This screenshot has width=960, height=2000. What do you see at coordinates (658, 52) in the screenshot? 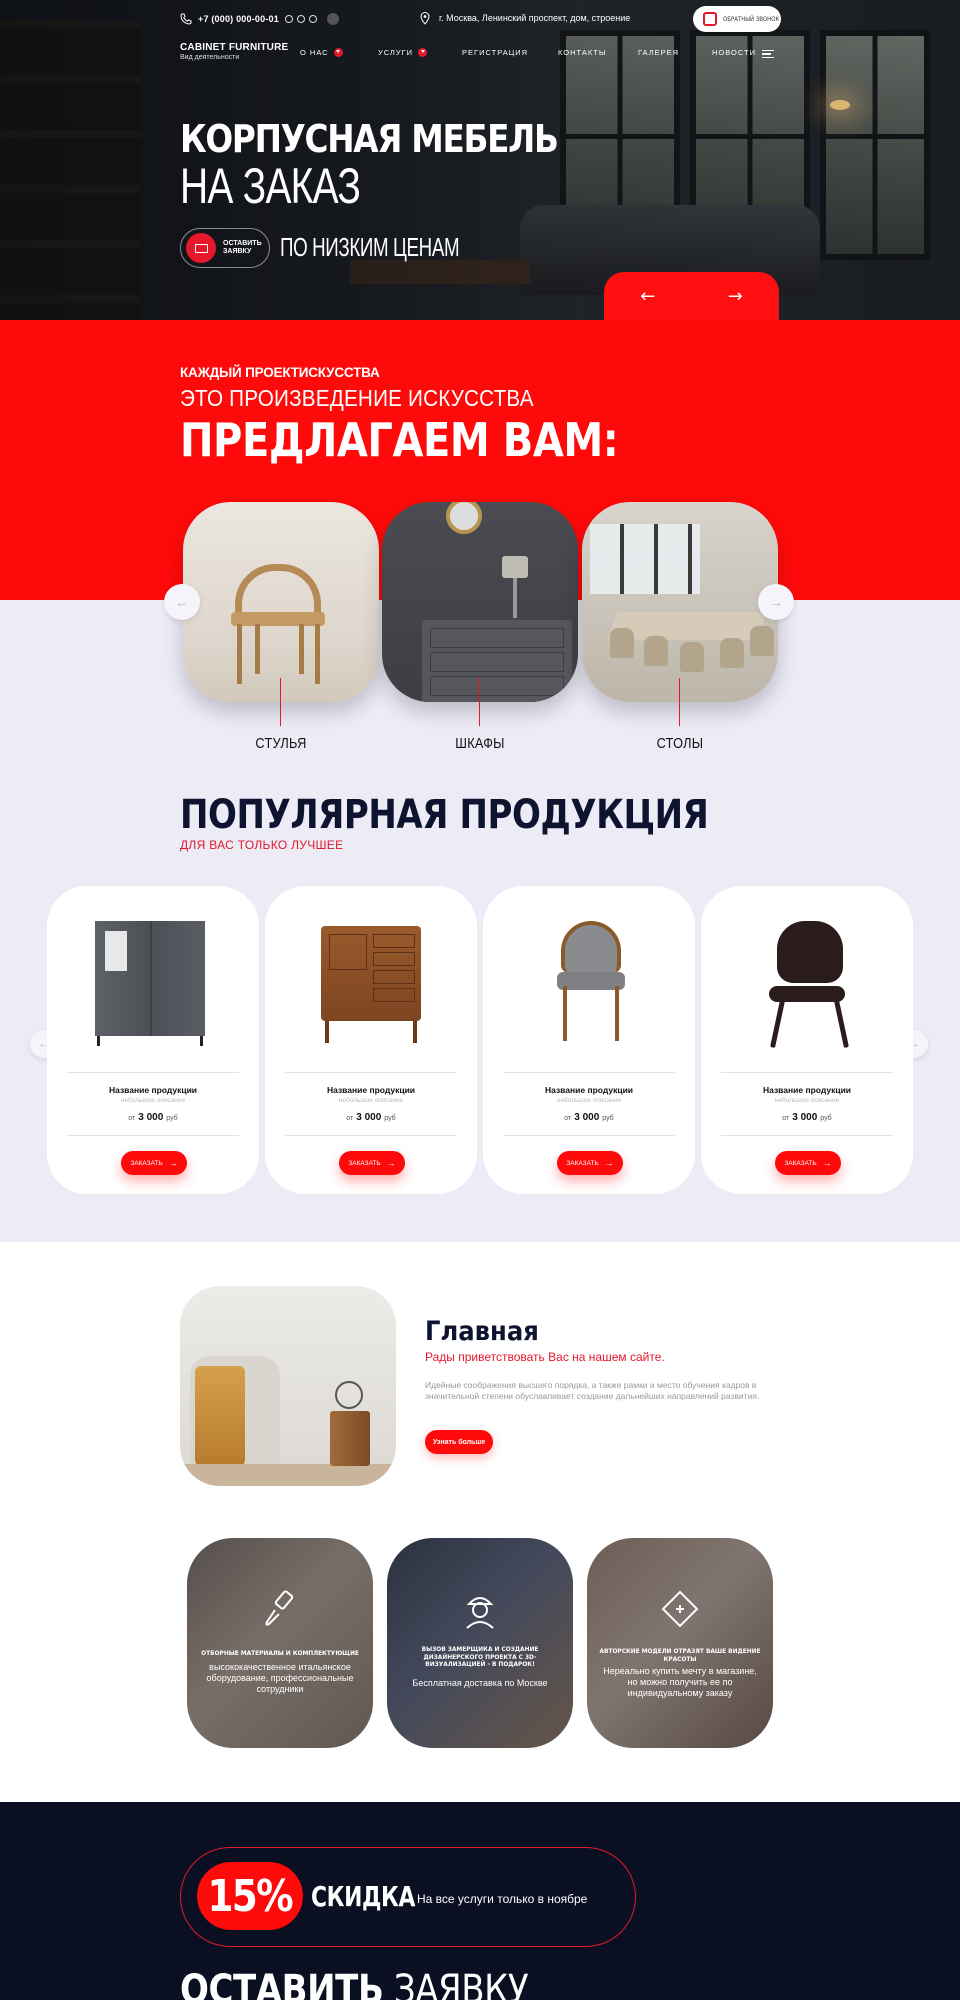
I see `nav-item-gallery: ГАЛЕРЕЯ` at bounding box center [658, 52].